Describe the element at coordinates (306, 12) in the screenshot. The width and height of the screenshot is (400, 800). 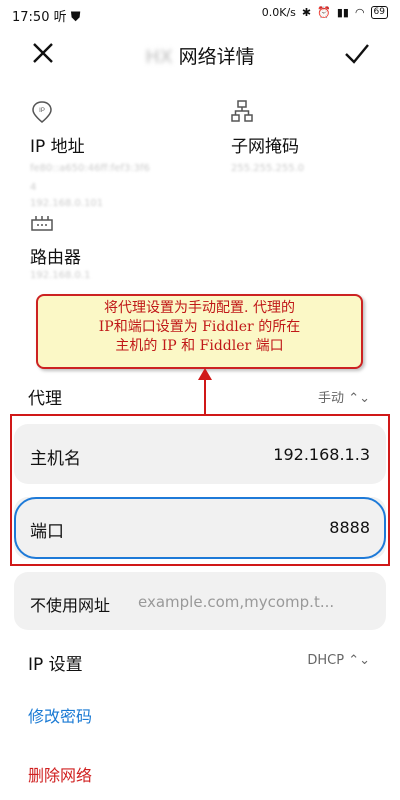
I see `bluetooth-icon: ✱` at that location.